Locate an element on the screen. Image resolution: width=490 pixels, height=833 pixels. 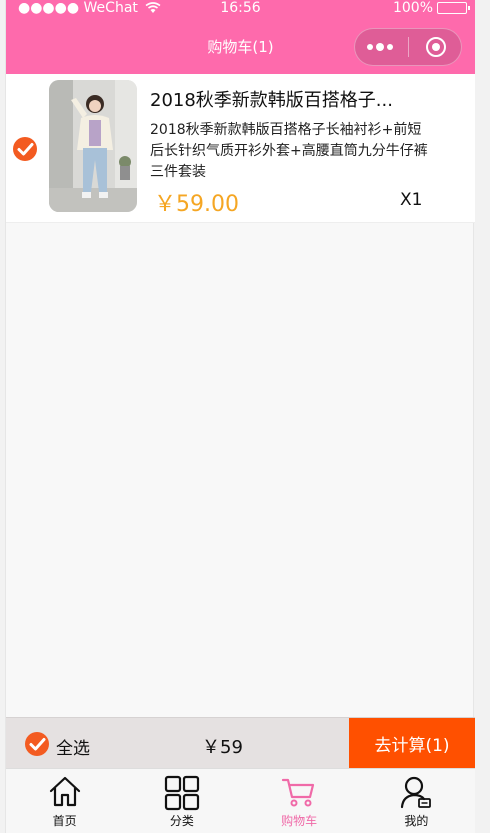
more-dots-icon is located at coordinates (380, 47).